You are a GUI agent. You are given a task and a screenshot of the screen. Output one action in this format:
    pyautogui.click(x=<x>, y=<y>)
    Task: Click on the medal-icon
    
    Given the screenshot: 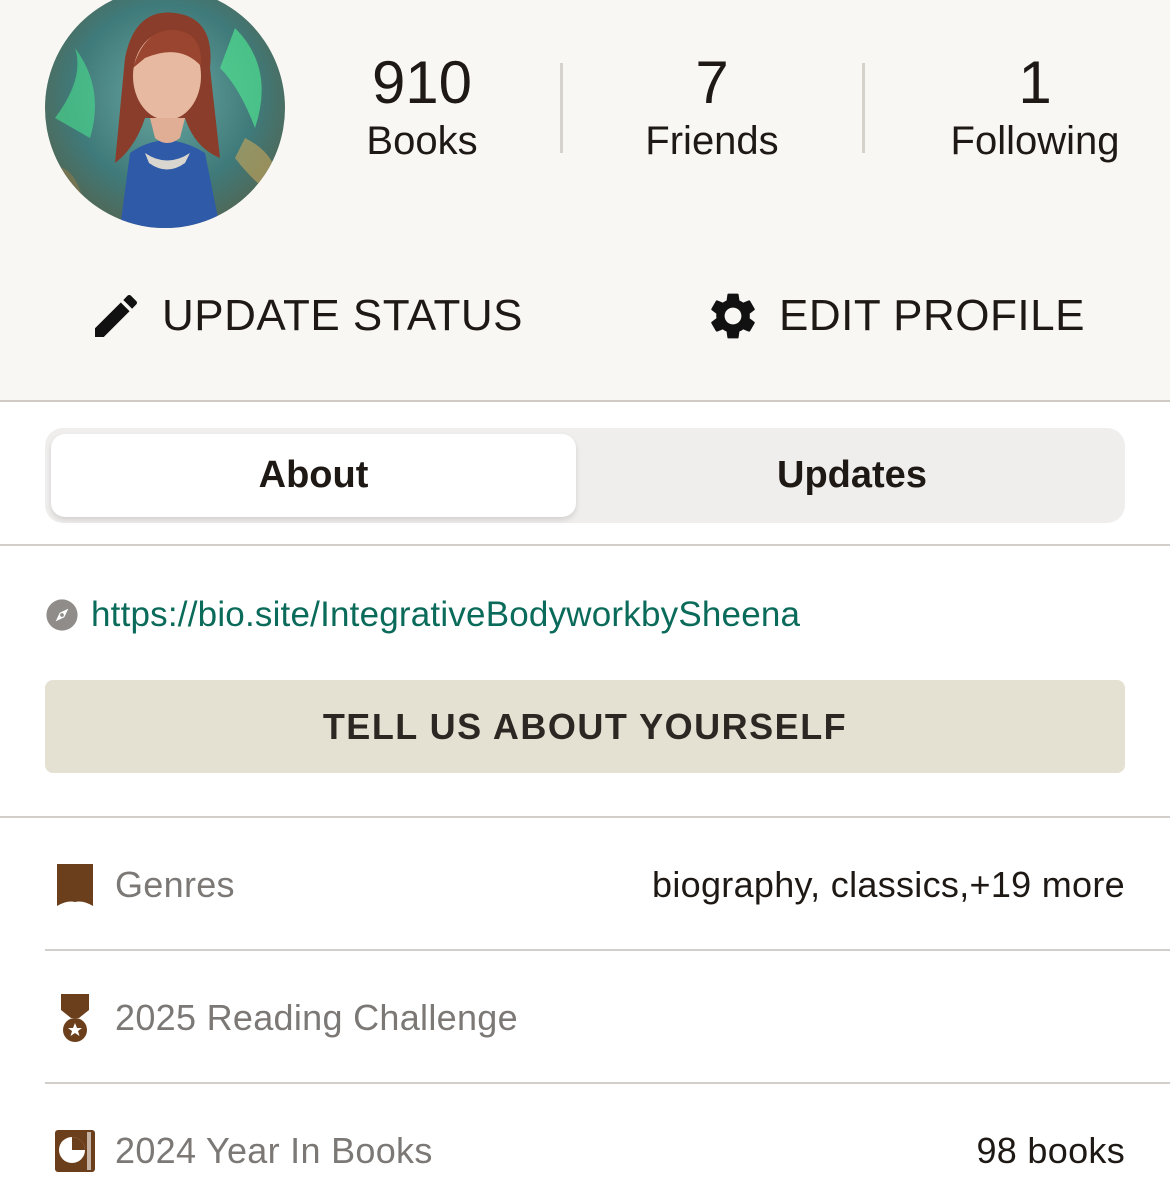 What is the action you would take?
    pyautogui.click(x=75, y=1018)
    